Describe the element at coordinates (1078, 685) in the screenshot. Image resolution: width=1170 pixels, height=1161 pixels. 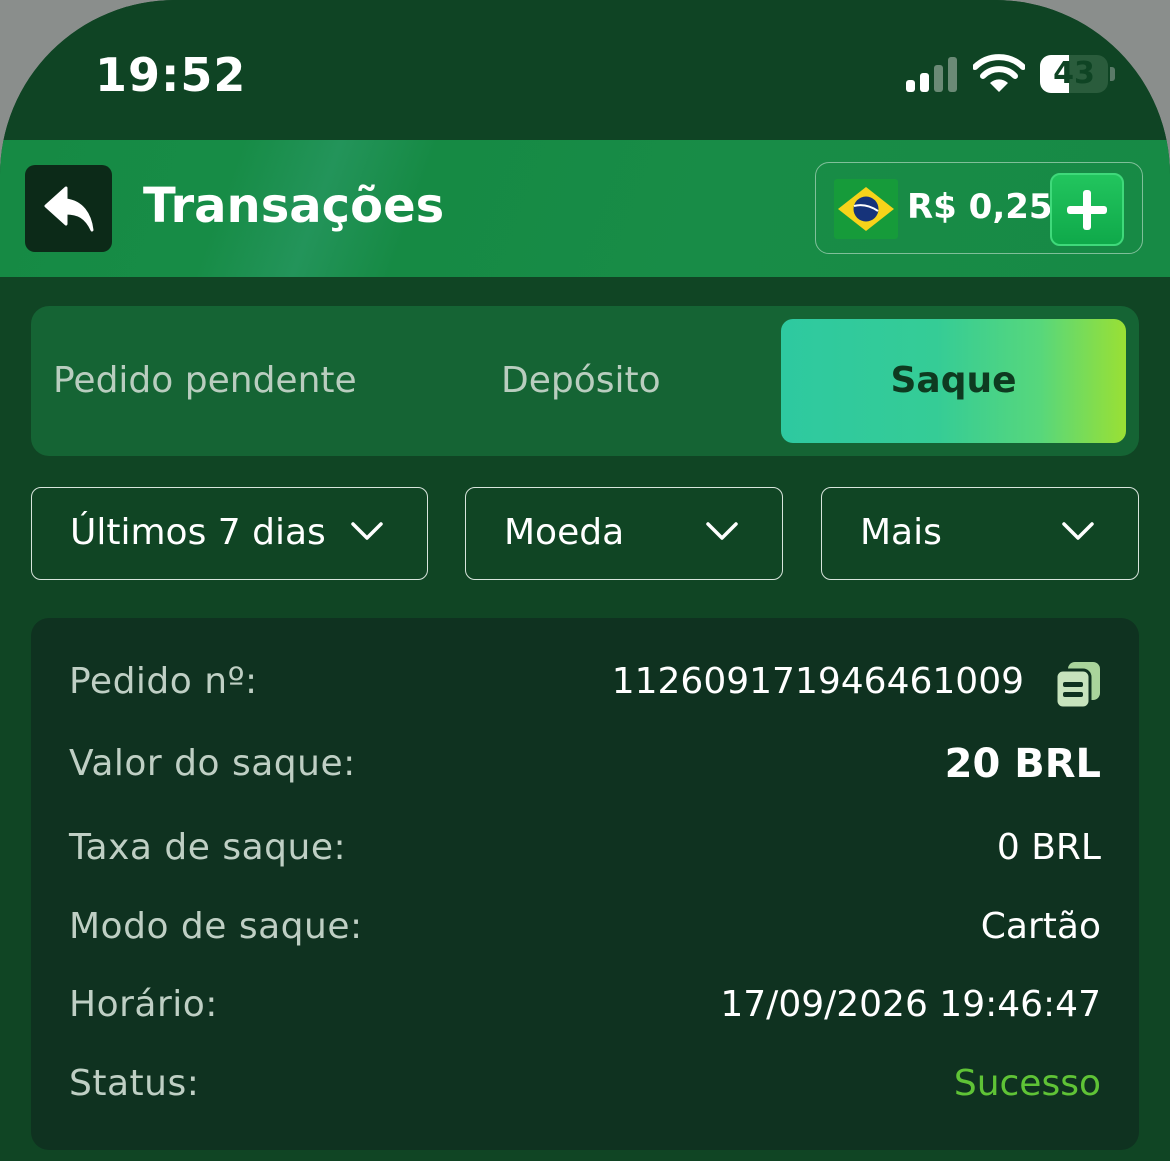
I see `copy-icon` at that location.